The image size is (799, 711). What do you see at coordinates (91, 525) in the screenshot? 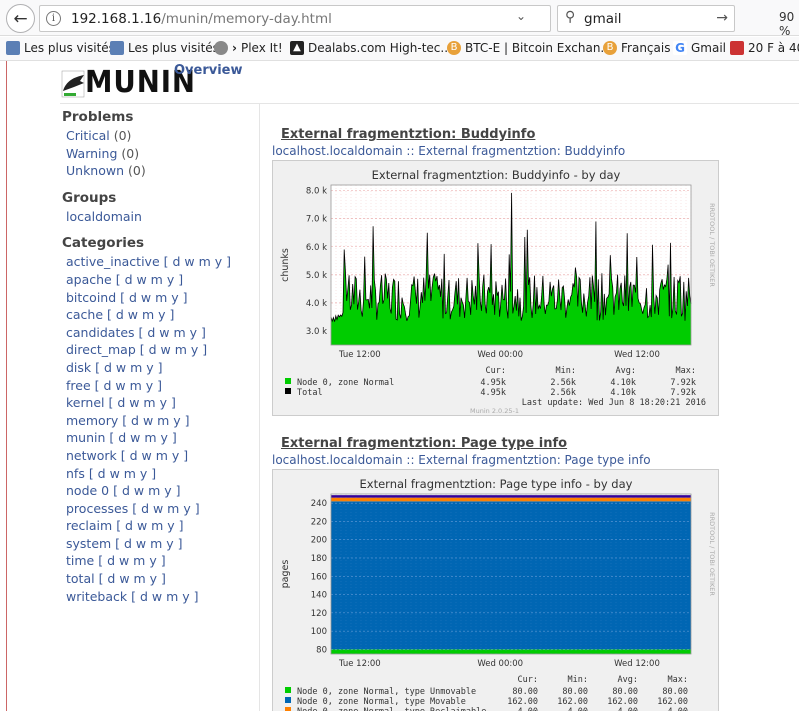
I see `category-link: reclaim` at bounding box center [91, 525].